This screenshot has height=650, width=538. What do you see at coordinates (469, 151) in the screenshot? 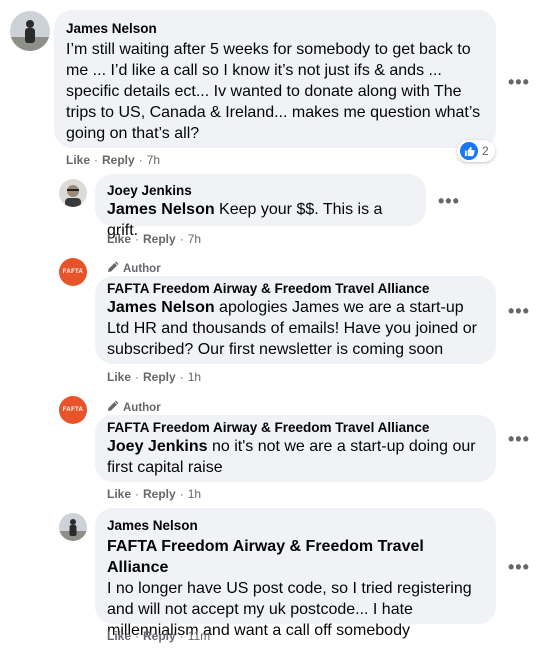
I see `like-reaction-icon` at bounding box center [469, 151].